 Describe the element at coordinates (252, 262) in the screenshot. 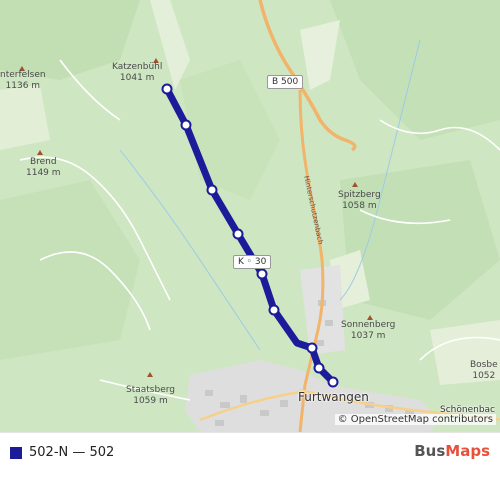

I see `road-shield: K ◦ 30` at that location.